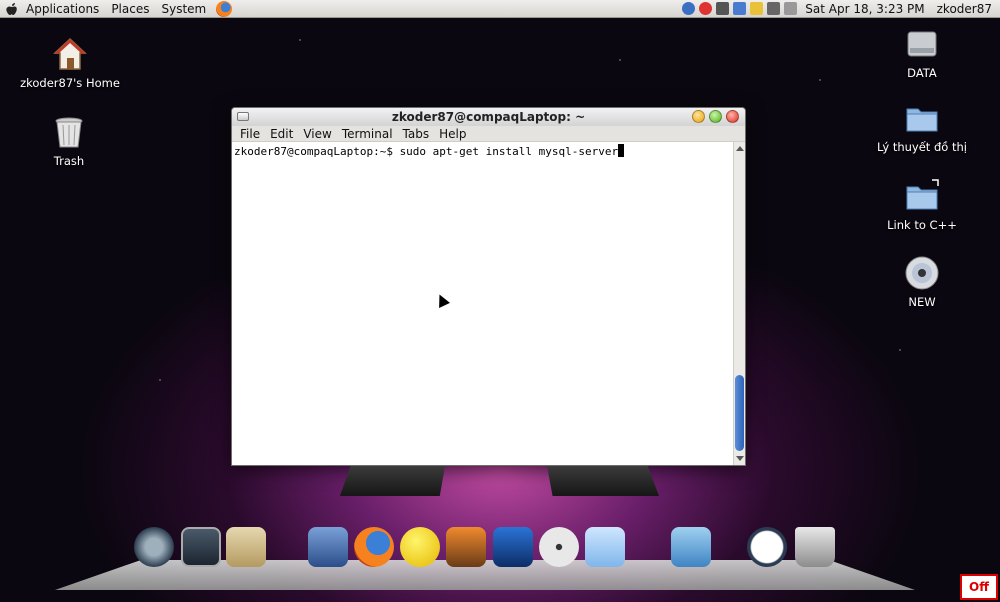  I want to click on network-icon, so click(689, 8).